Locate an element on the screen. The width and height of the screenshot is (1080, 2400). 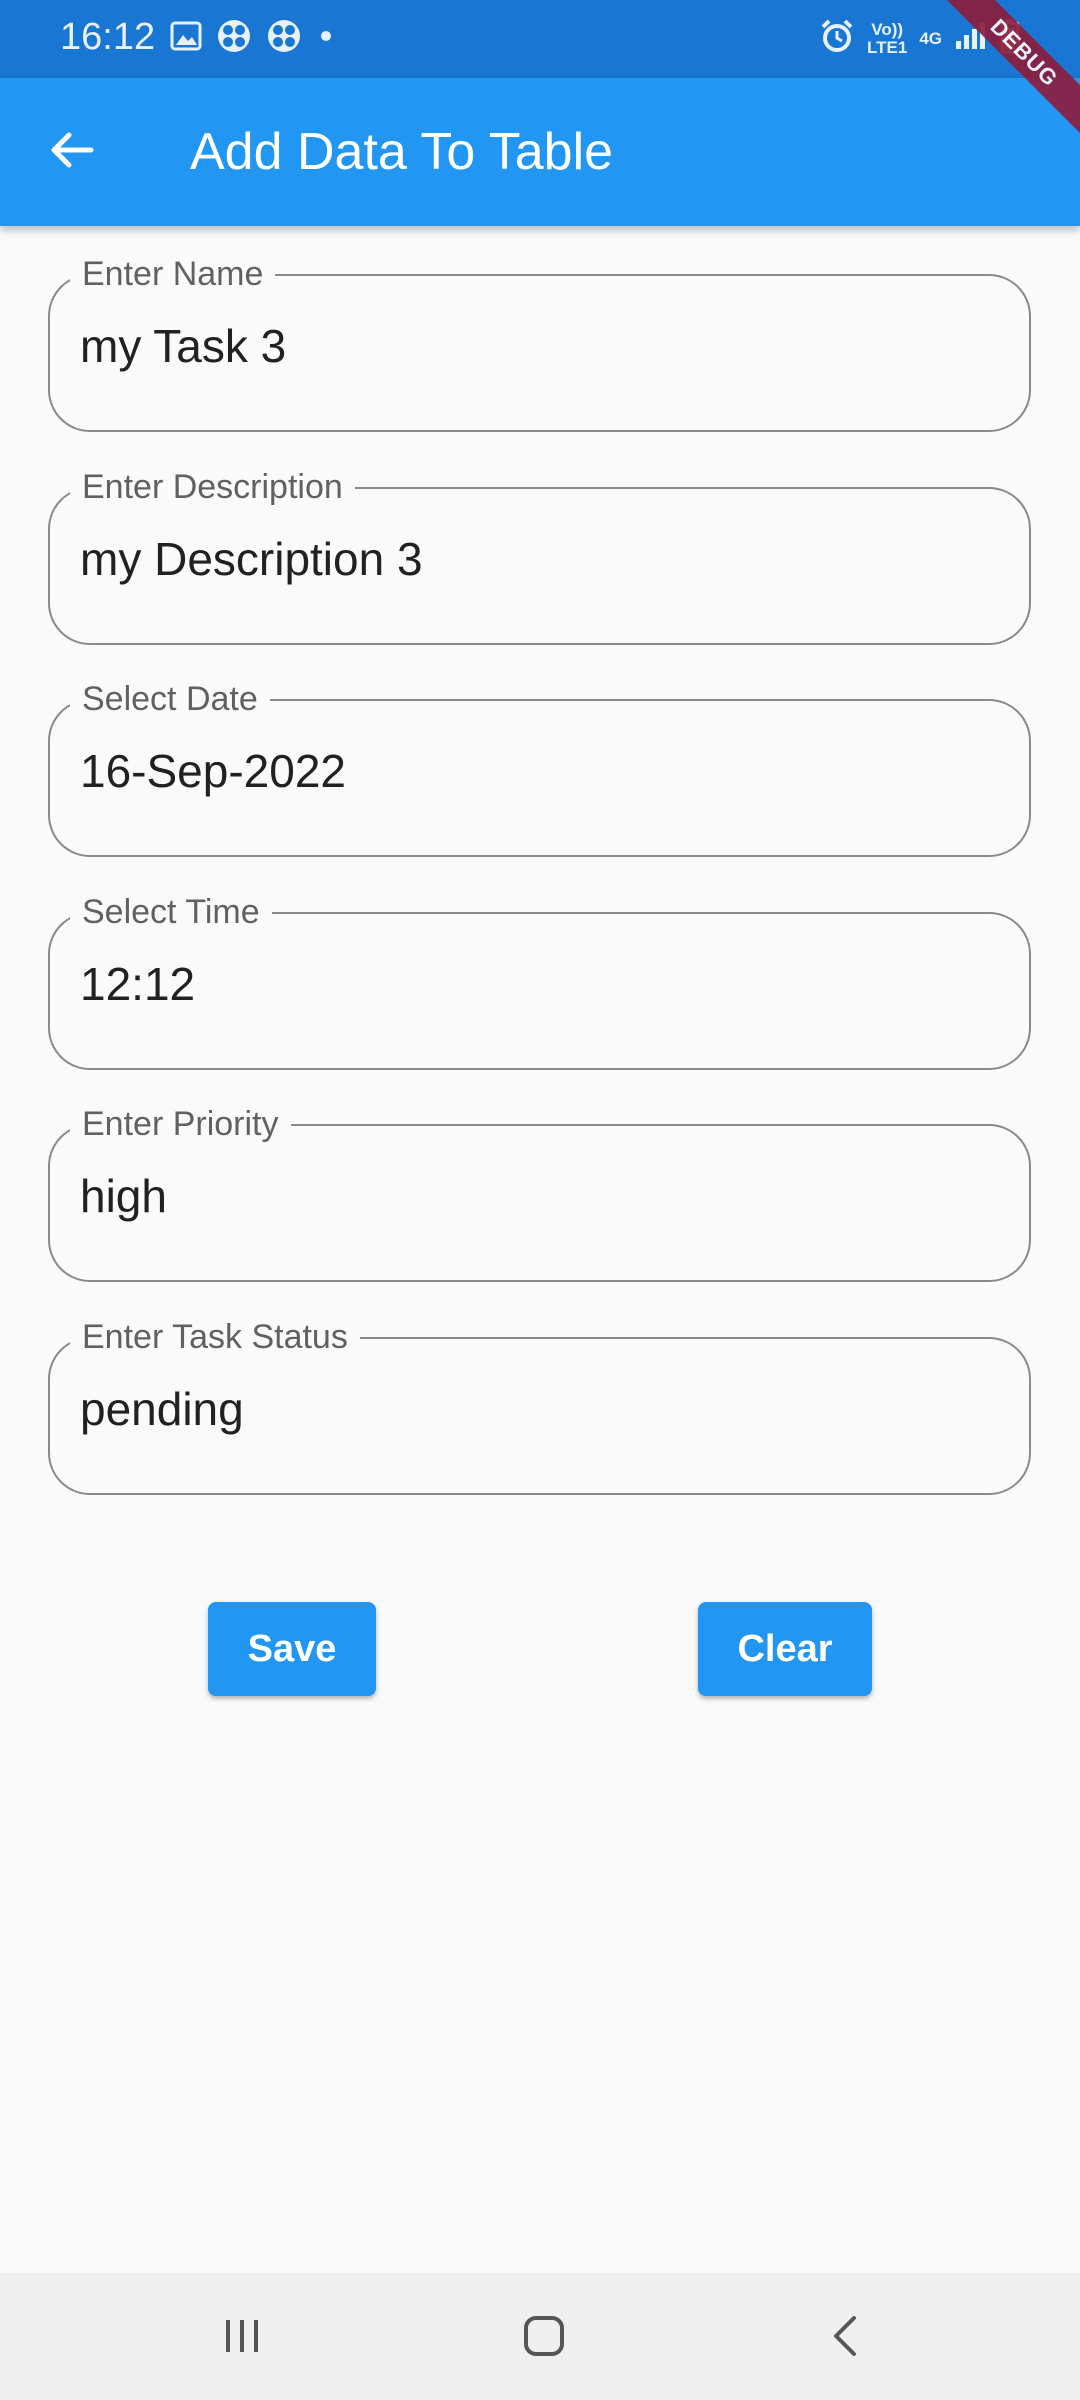
date-field-value: 16-Sep-2022 is located at coordinates (213, 771).